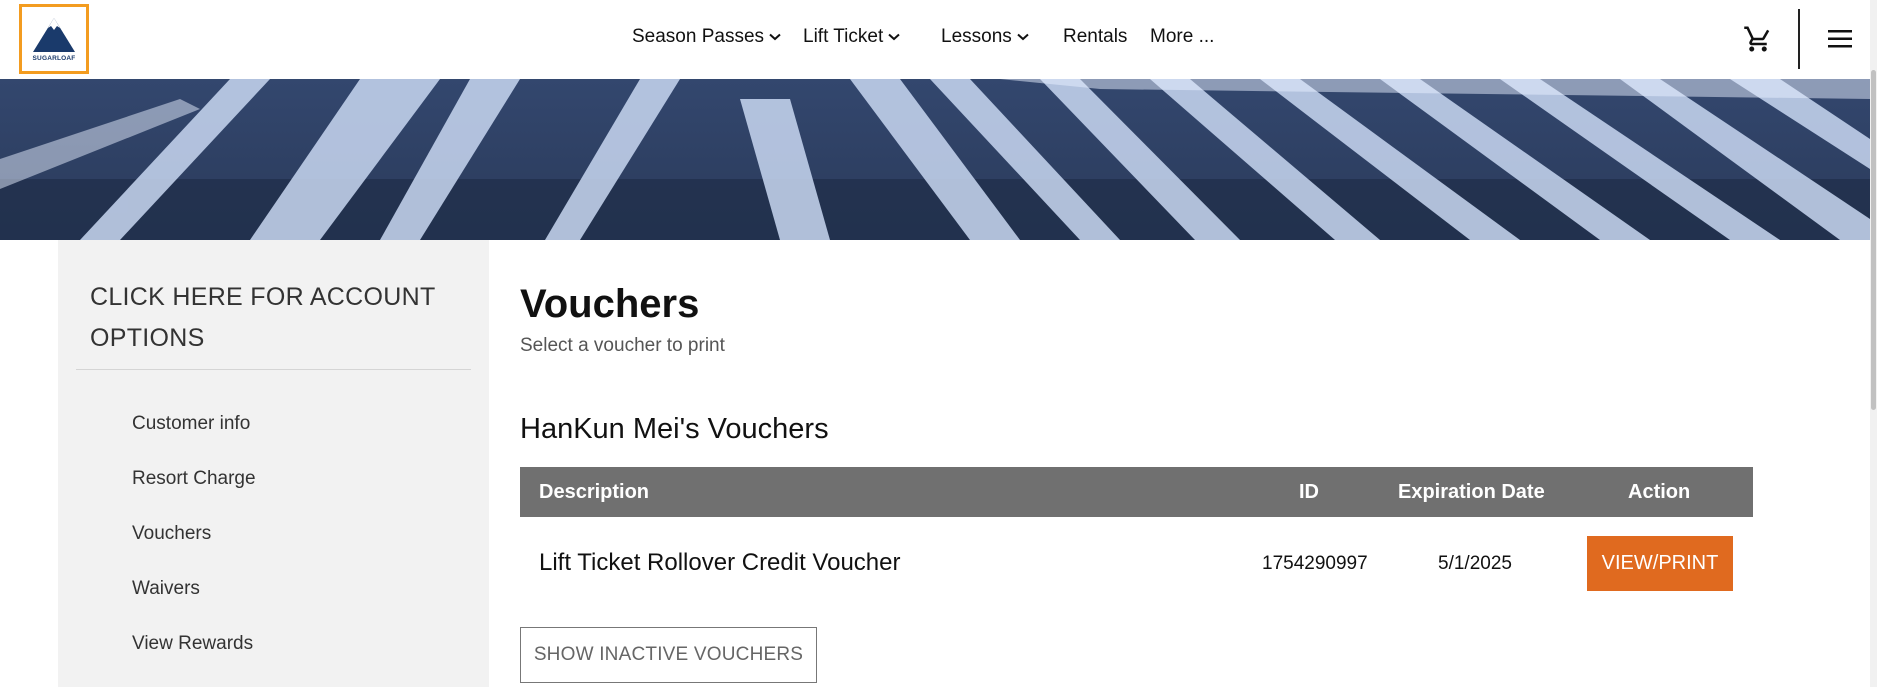 The height and width of the screenshot is (687, 1877). What do you see at coordinates (843, 36) in the screenshot?
I see `nav-label: Lift Ticket` at bounding box center [843, 36].